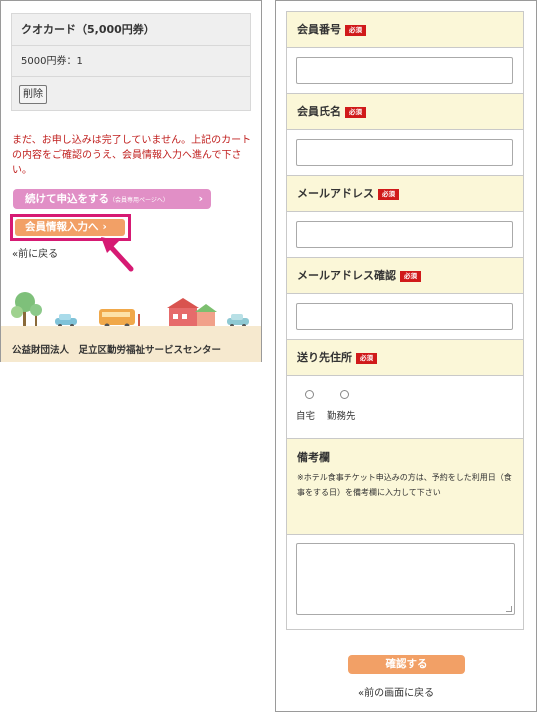  What do you see at coordinates (313, 457) in the screenshot?
I see `notes-label: 備考欄` at bounding box center [313, 457].